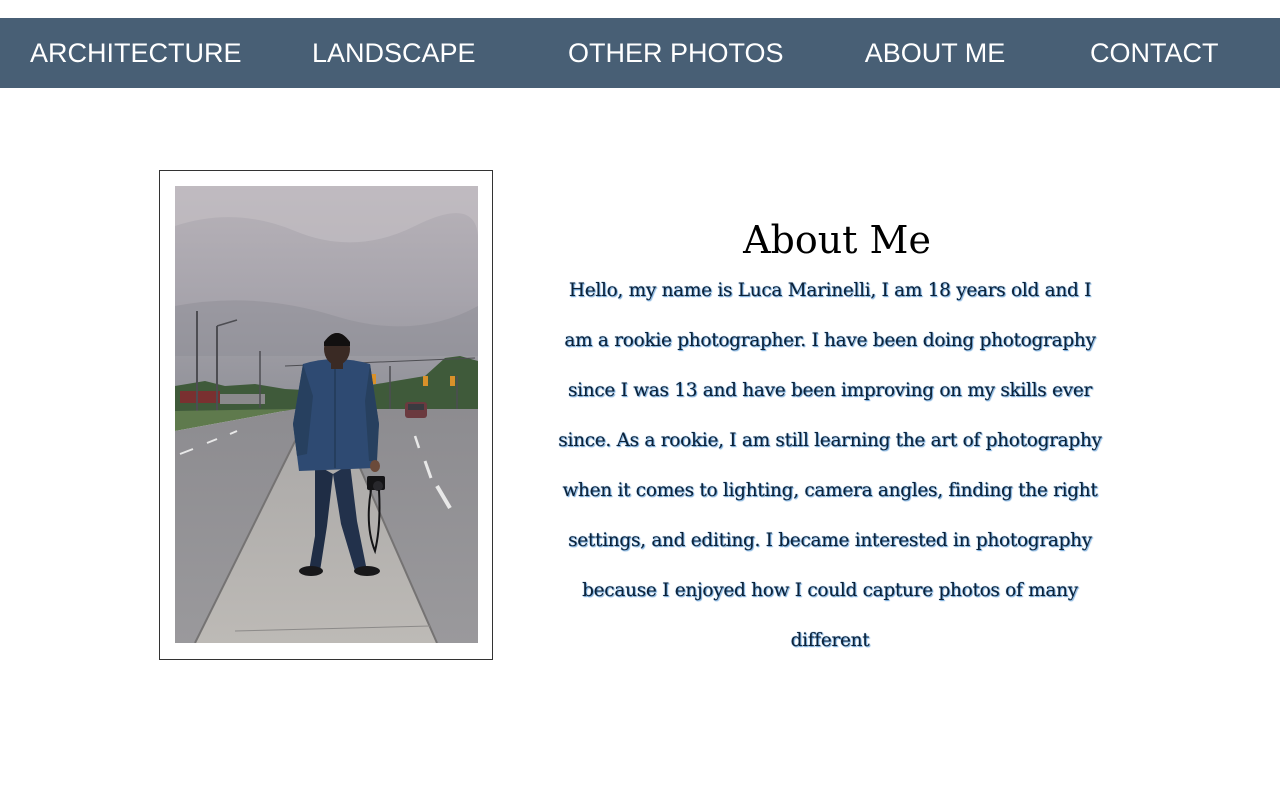  I want to click on nav-link-other-photos: OTHER PHOTOS, so click(676, 53).